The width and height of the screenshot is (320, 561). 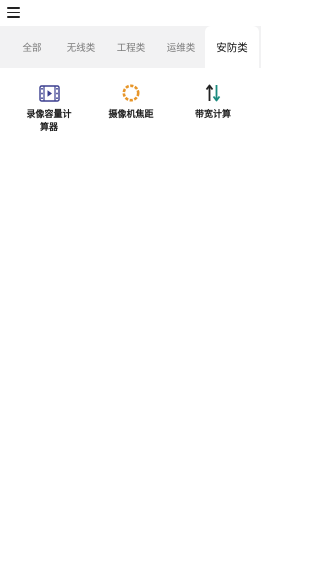 What do you see at coordinates (49, 121) in the screenshot?
I see `tool-label: 录像容量计算器` at bounding box center [49, 121].